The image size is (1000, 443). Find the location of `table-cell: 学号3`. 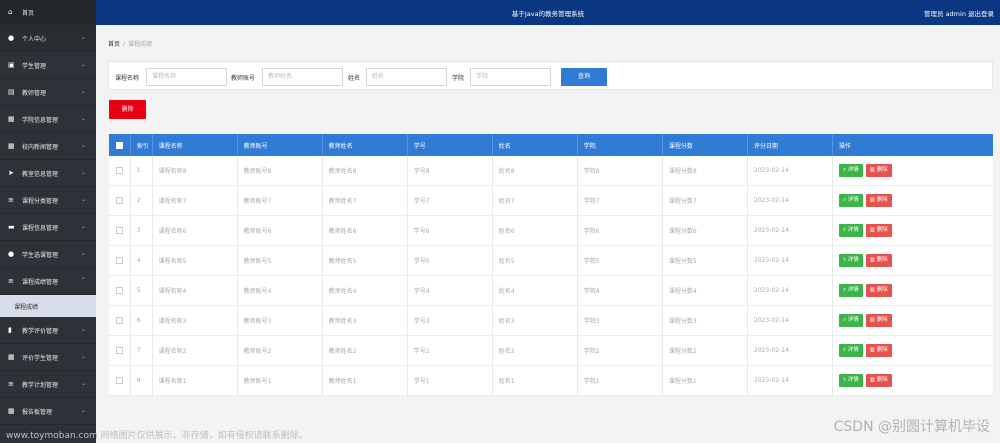

table-cell: 学号3 is located at coordinates (450, 320).